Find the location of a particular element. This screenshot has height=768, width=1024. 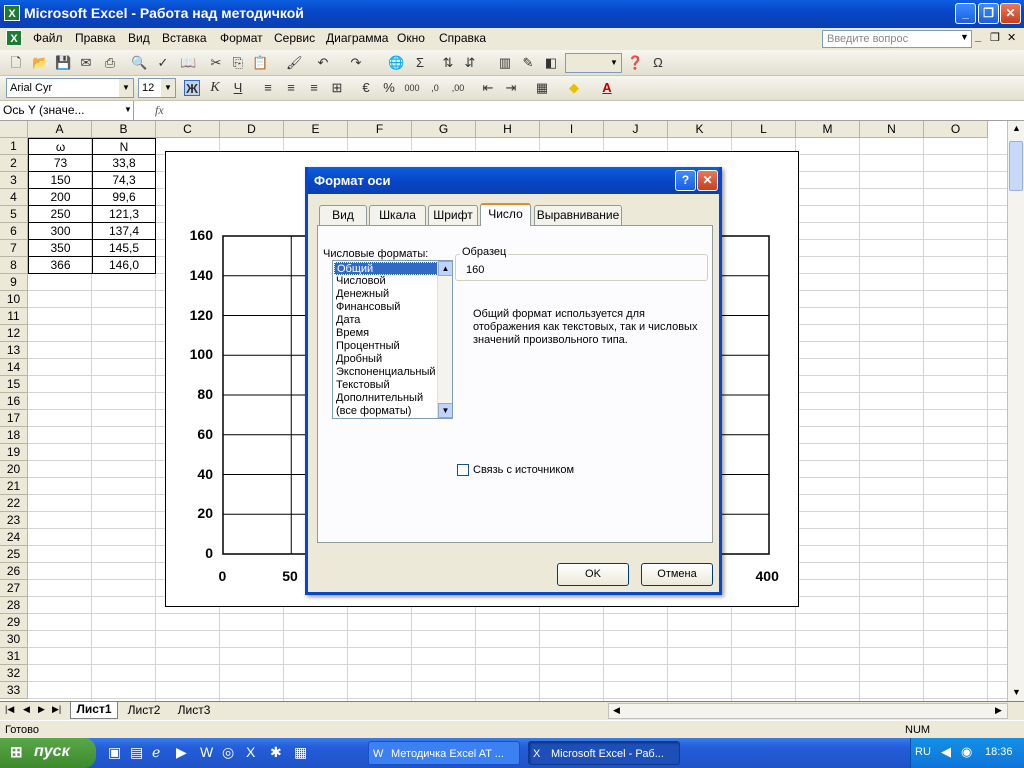

column-header-o: O is located at coordinates (956, 129).